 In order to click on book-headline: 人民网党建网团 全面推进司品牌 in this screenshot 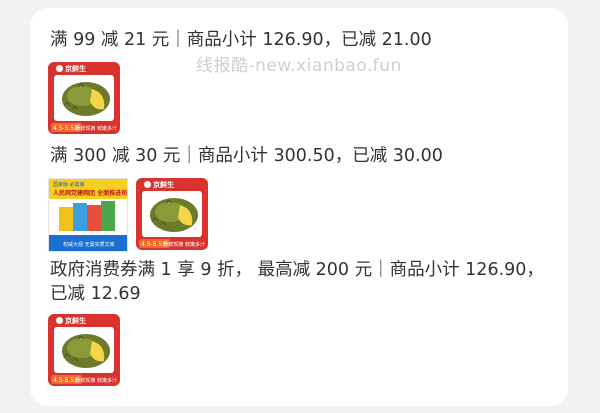, I will do `click(90, 193)`.